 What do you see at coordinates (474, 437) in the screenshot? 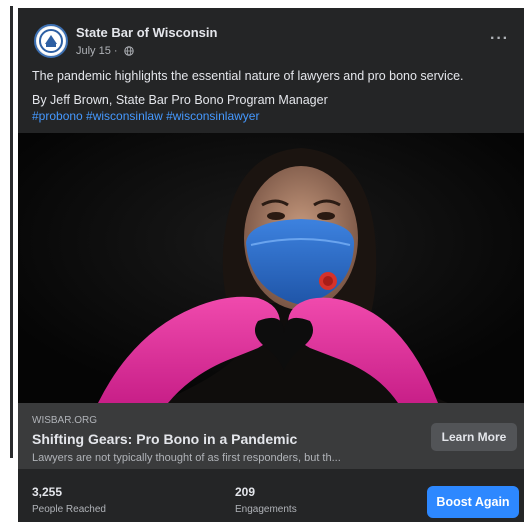
I see `learn-more-button: Learn More` at bounding box center [474, 437].